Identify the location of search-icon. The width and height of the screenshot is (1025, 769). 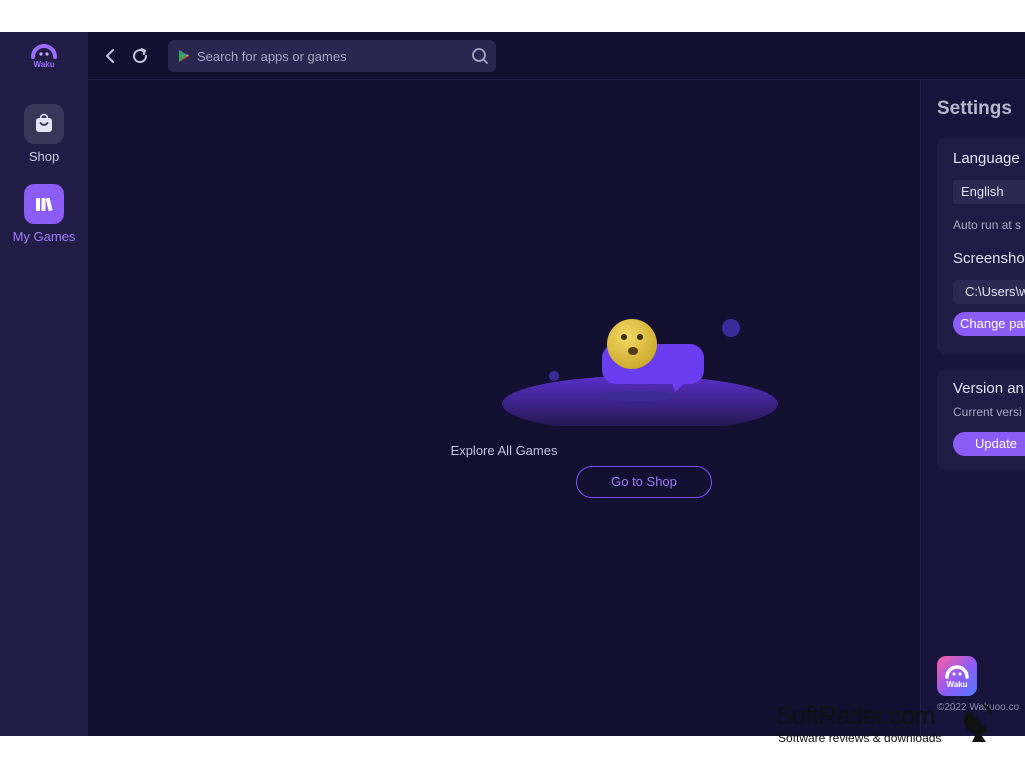
(480, 56).